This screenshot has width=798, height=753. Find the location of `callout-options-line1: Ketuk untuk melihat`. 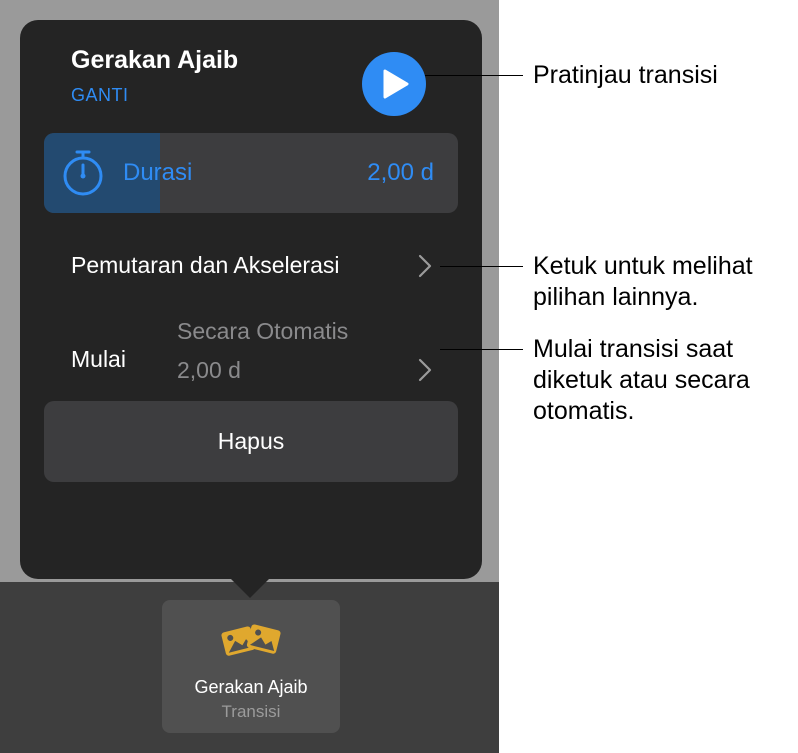

callout-options-line1: Ketuk untuk melihat is located at coordinates (643, 266).